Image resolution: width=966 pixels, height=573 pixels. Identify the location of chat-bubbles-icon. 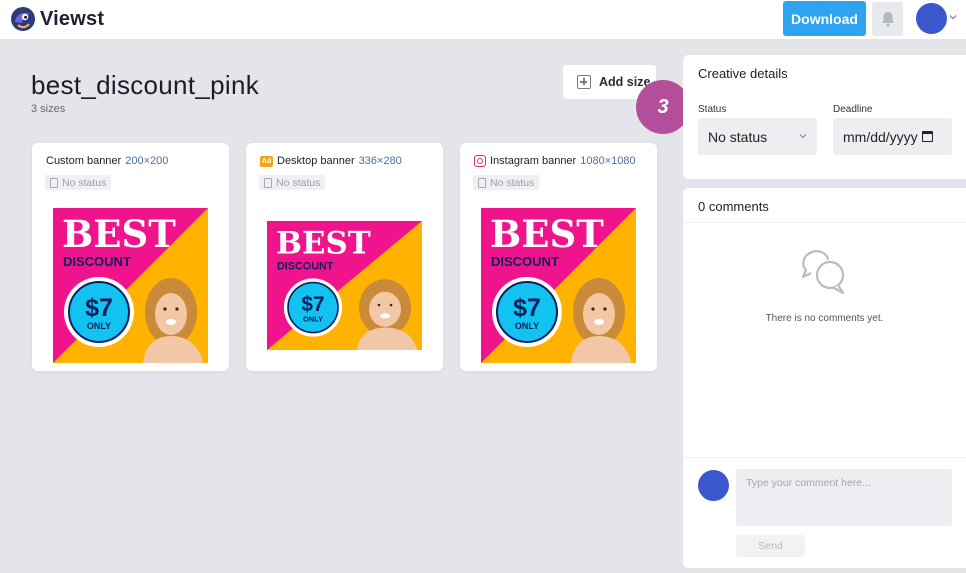
(823, 272).